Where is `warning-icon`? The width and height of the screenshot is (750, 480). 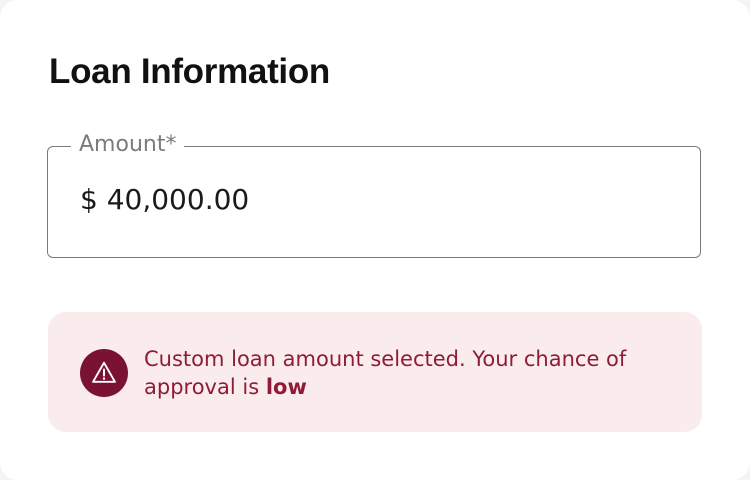 warning-icon is located at coordinates (104, 373).